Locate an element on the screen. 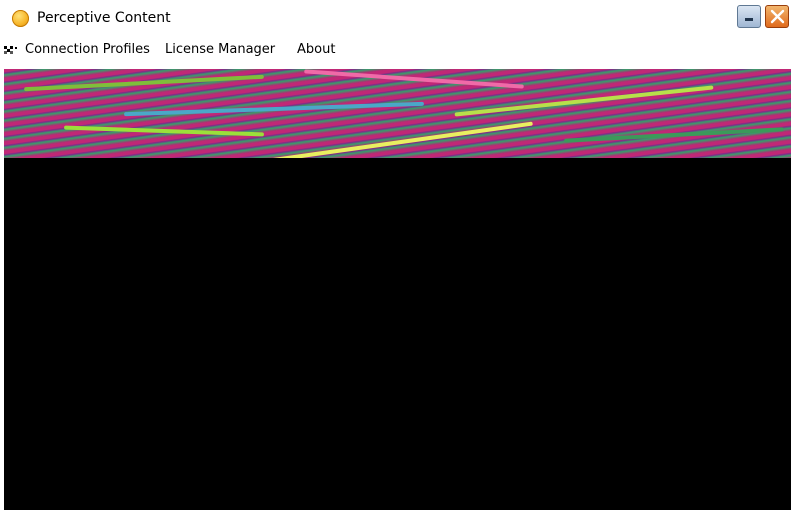 The width and height of the screenshot is (791, 510). connection-icon is located at coordinates (10, 50).